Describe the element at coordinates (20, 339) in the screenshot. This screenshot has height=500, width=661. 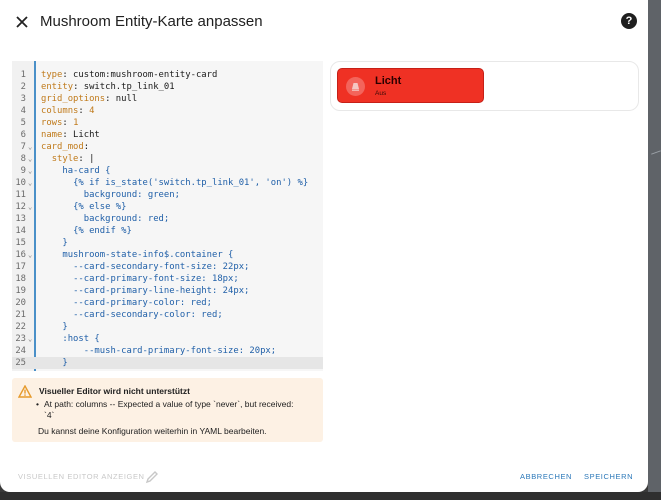
I see `line-number: 23` at that location.